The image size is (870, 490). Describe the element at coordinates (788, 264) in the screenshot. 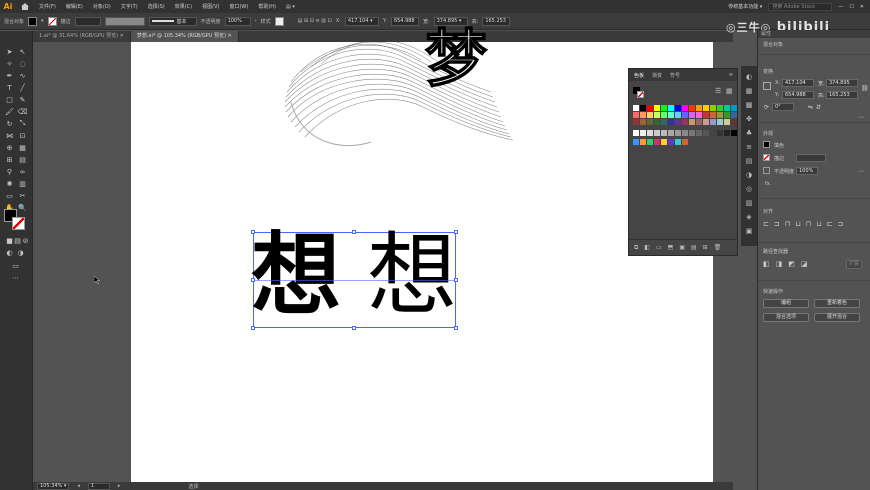

I see `pathfinder-buttons-icon: ◧◨◩◪` at that location.